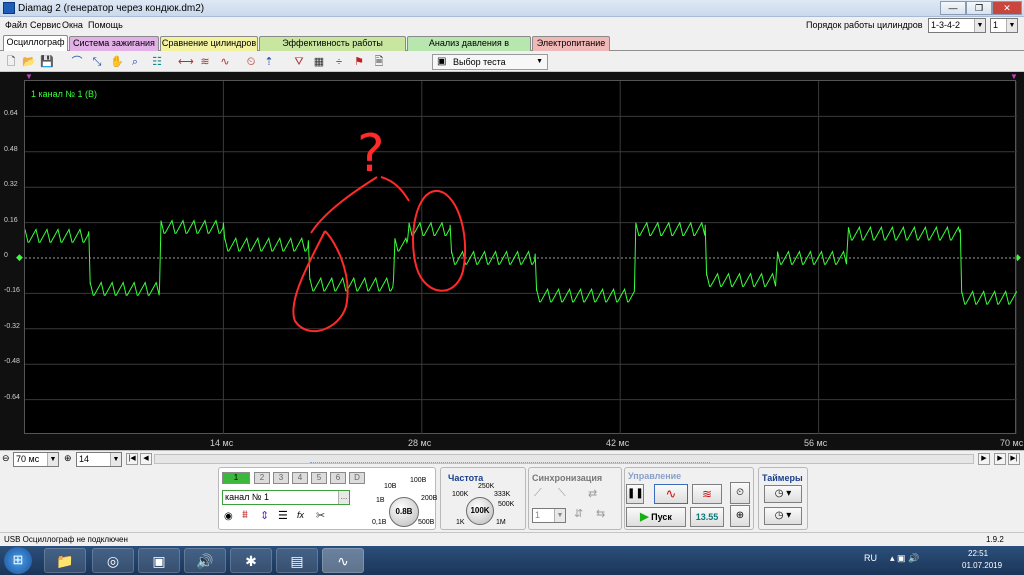  Describe the element at coordinates (953, 8) in the screenshot. I see `minimize-button: —` at that location.